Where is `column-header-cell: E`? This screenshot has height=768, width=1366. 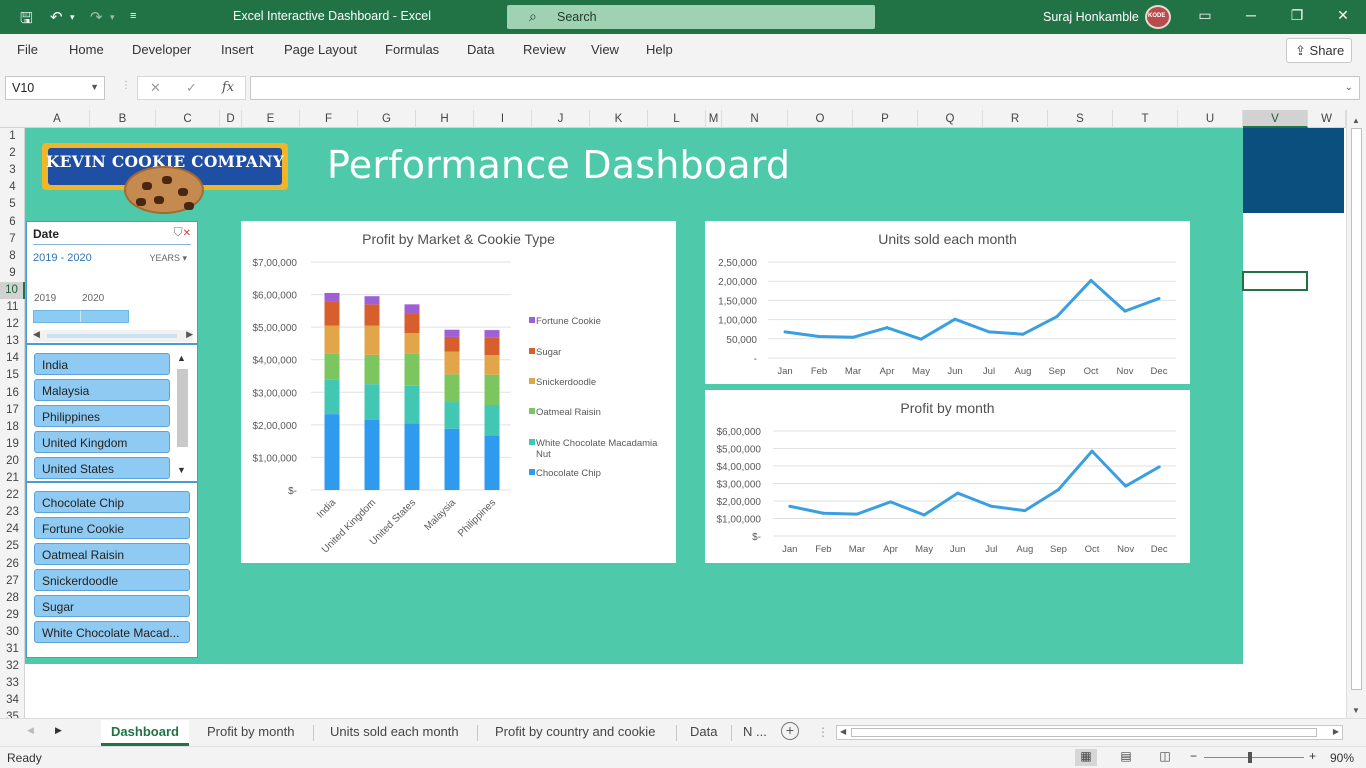 column-header-cell: E is located at coordinates (271, 119).